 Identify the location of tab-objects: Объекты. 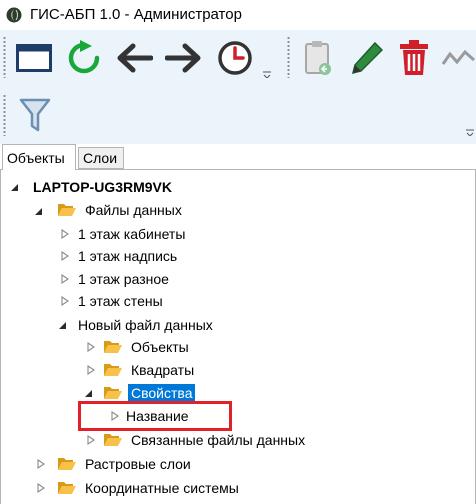
(39, 157).